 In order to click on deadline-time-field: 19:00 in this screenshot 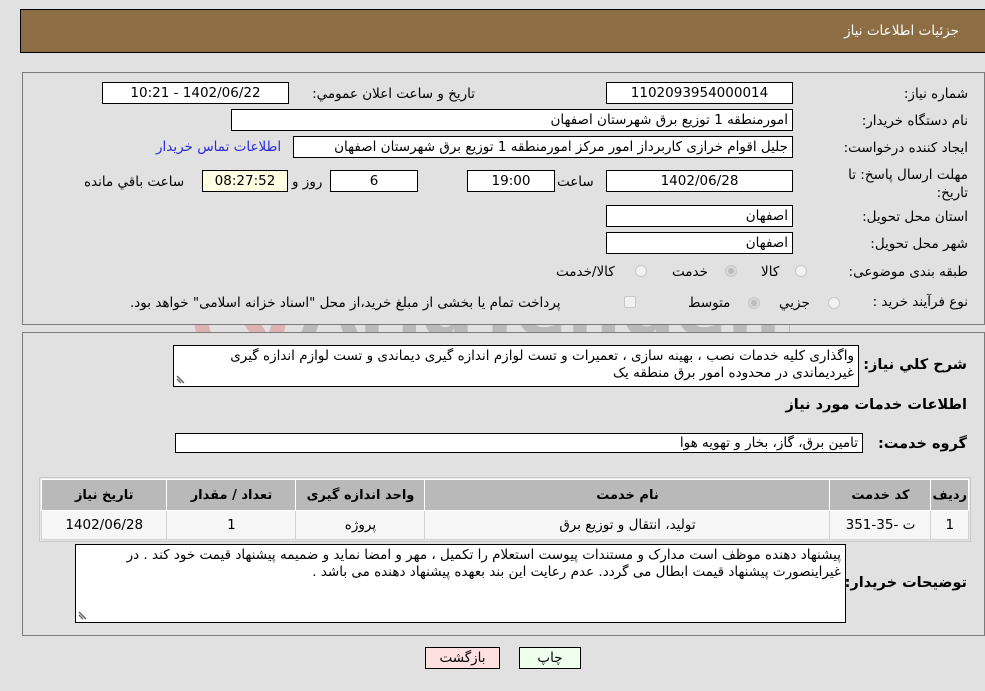, I will do `click(511, 181)`.